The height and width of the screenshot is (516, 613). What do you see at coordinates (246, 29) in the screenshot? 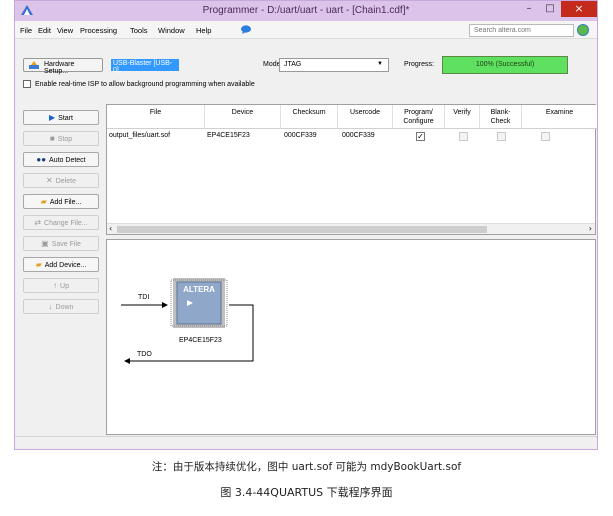
I see `help-bubble-icon` at bounding box center [246, 29].